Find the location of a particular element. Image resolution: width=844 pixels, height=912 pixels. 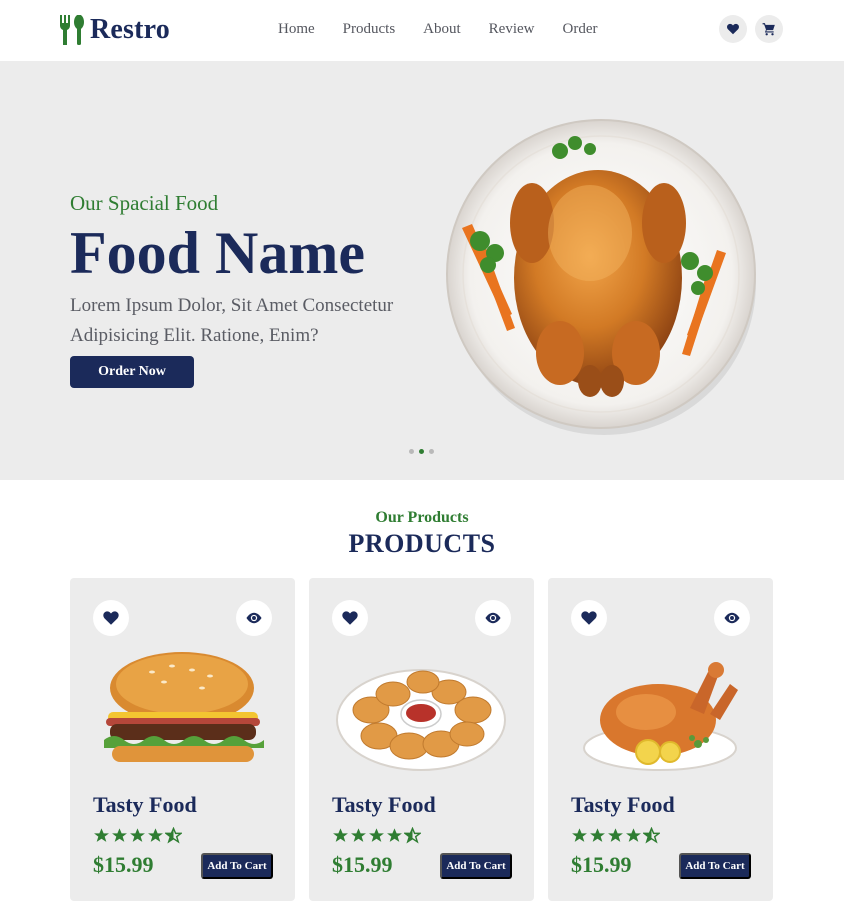

burger-image is located at coordinates (184, 707).